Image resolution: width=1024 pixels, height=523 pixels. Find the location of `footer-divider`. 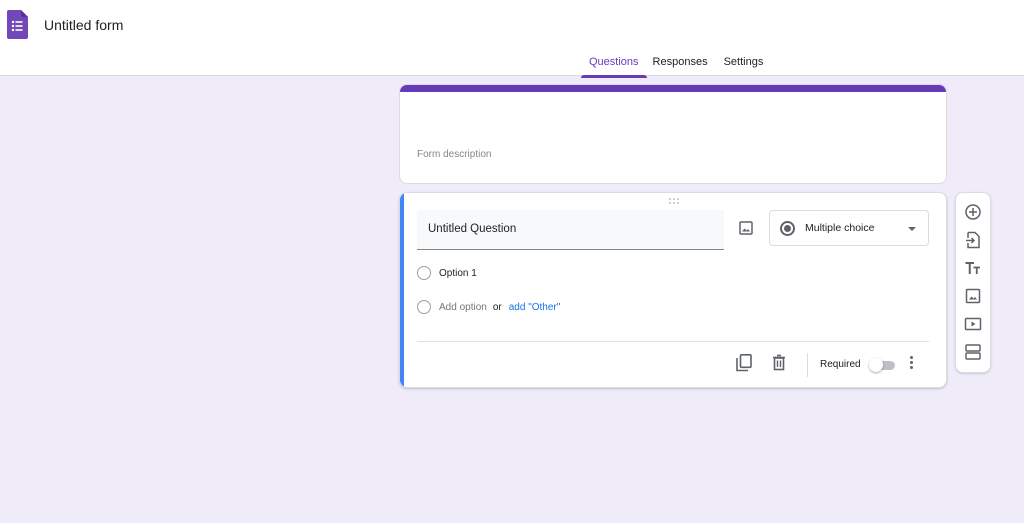

footer-divider is located at coordinates (673, 341).